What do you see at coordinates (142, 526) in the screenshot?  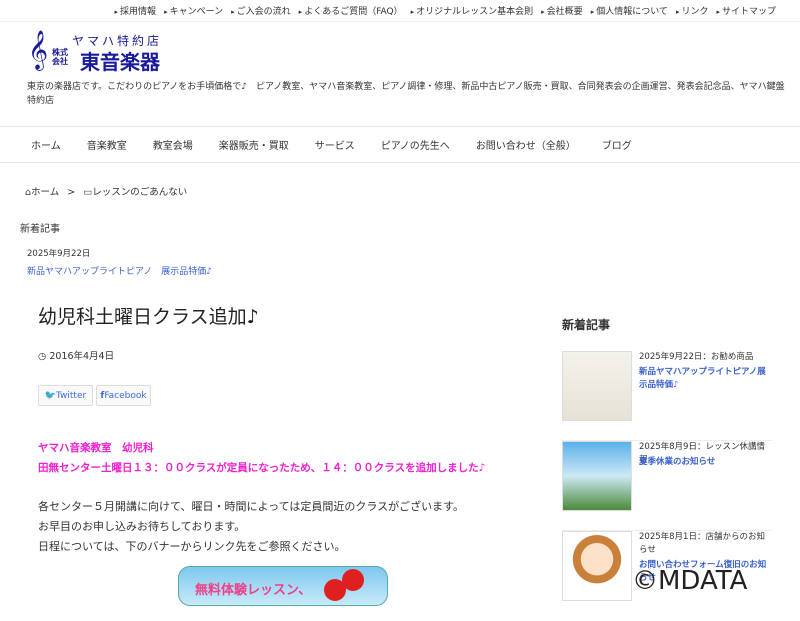 I see `body-line: お早目のお申し込みお待ちしております。` at bounding box center [142, 526].